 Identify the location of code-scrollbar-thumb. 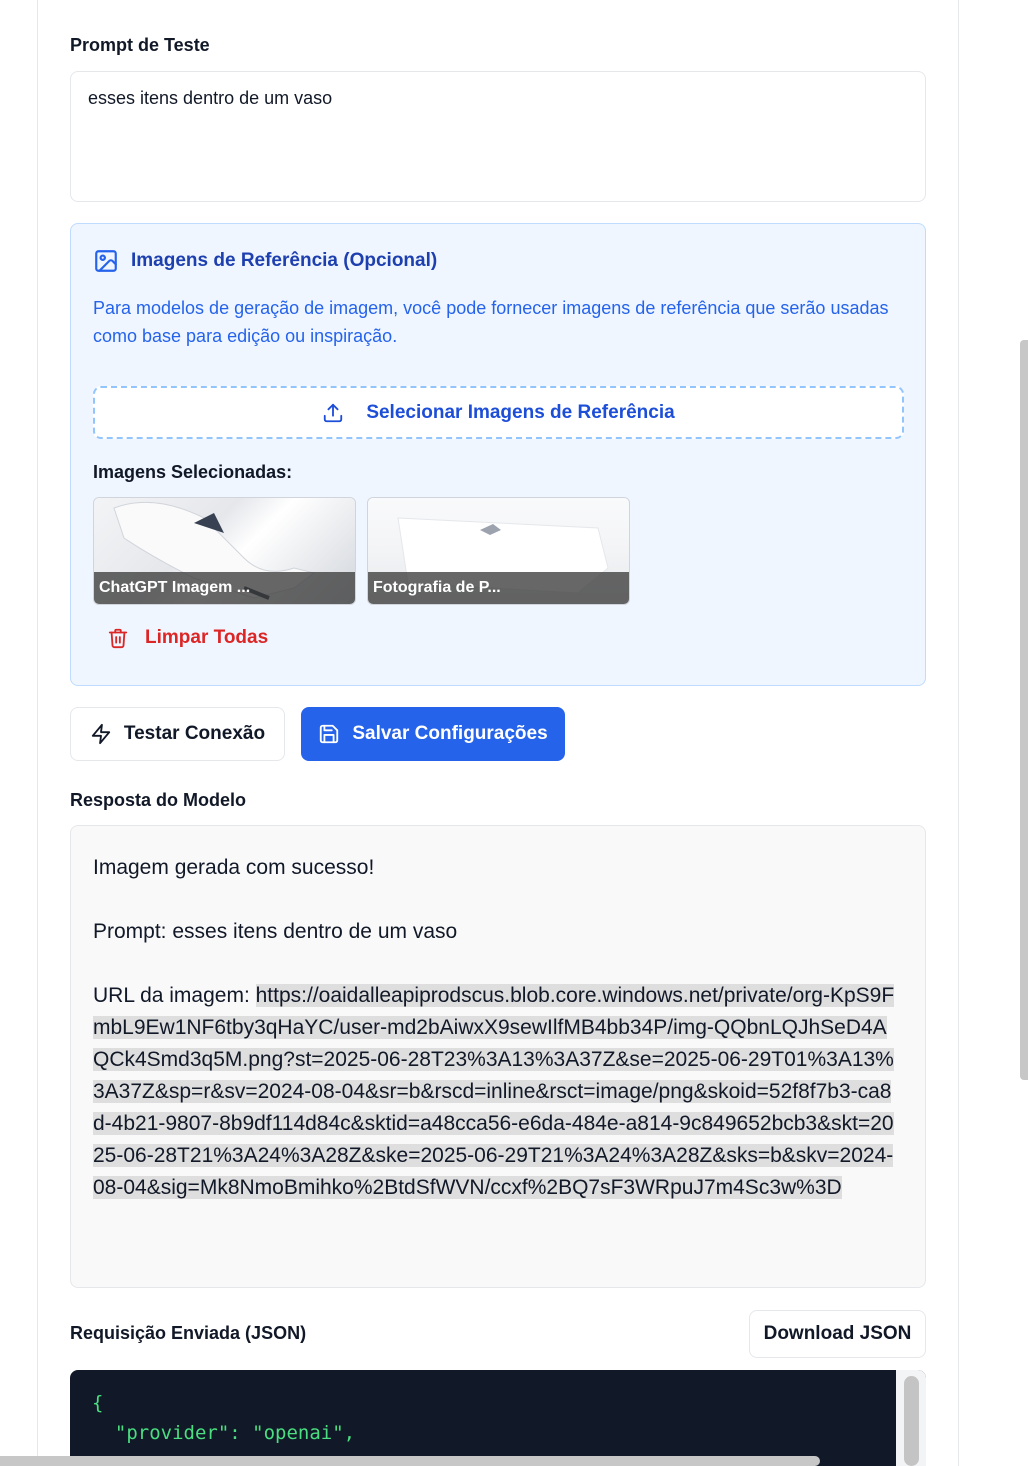
(911, 1421).